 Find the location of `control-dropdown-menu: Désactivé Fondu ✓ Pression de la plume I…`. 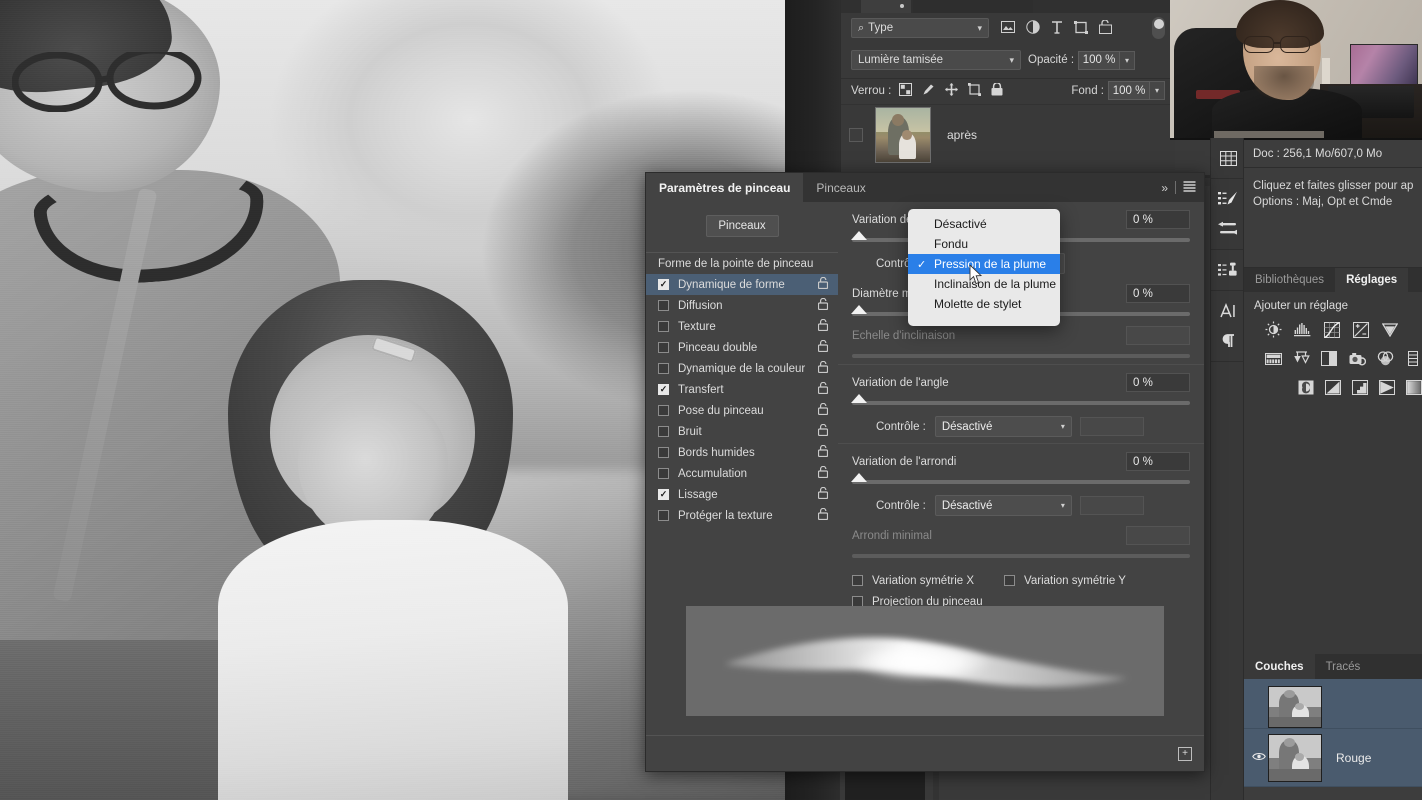

control-dropdown-menu: Désactivé Fondu ✓ Pression de la plume I… is located at coordinates (984, 267).